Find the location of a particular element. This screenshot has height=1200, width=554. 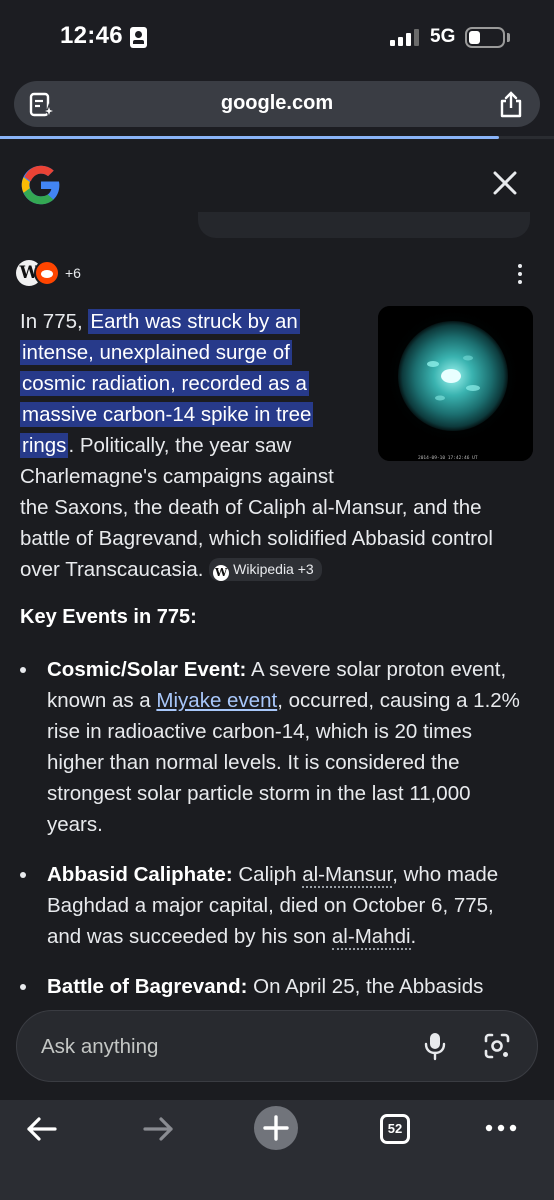

answer-line: intense, unexplained surge of is located at coordinates (270, 352).